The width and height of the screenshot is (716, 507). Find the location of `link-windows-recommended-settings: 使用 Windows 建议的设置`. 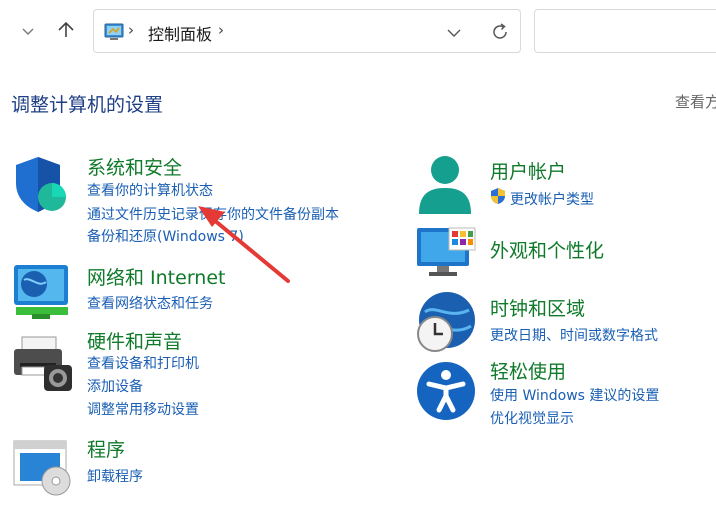

link-windows-recommended-settings: 使用 Windows 建议的设置 is located at coordinates (574, 395).